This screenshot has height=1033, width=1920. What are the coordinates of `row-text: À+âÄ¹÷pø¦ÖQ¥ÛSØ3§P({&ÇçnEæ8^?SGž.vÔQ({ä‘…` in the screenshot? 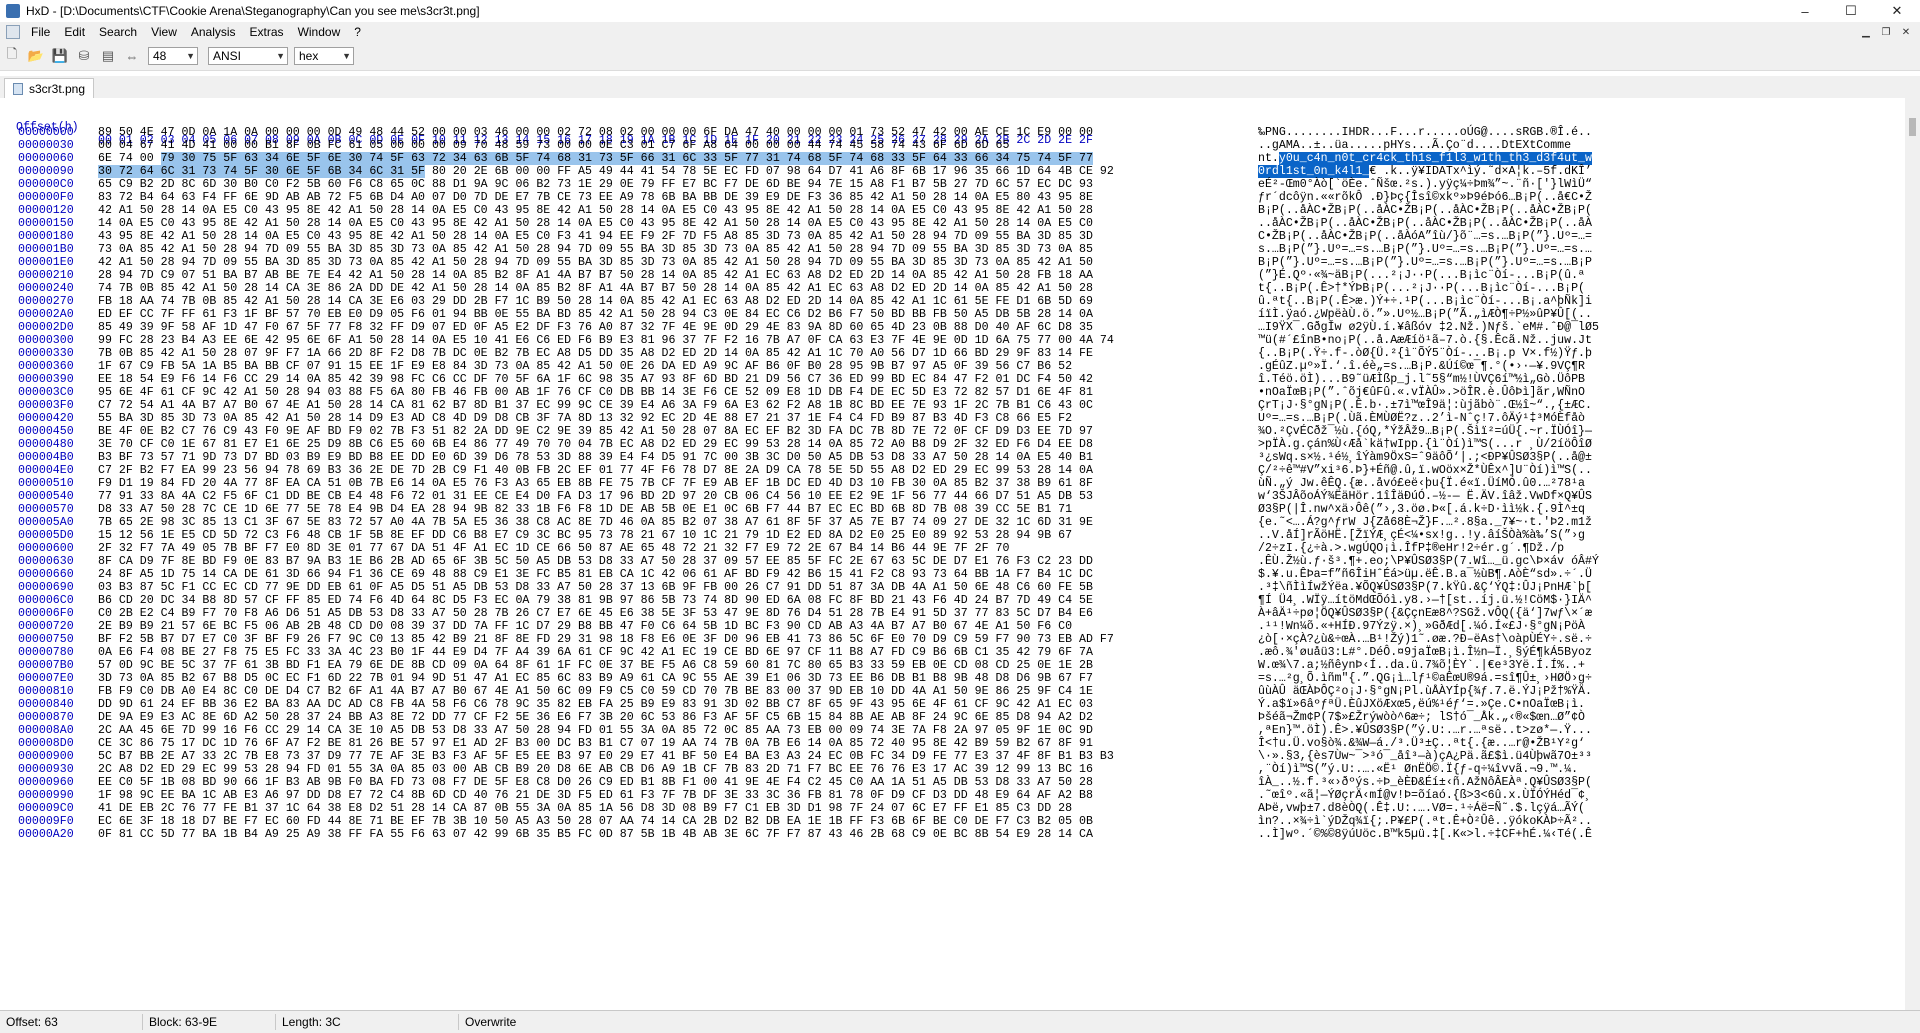 It's located at (1425, 613).